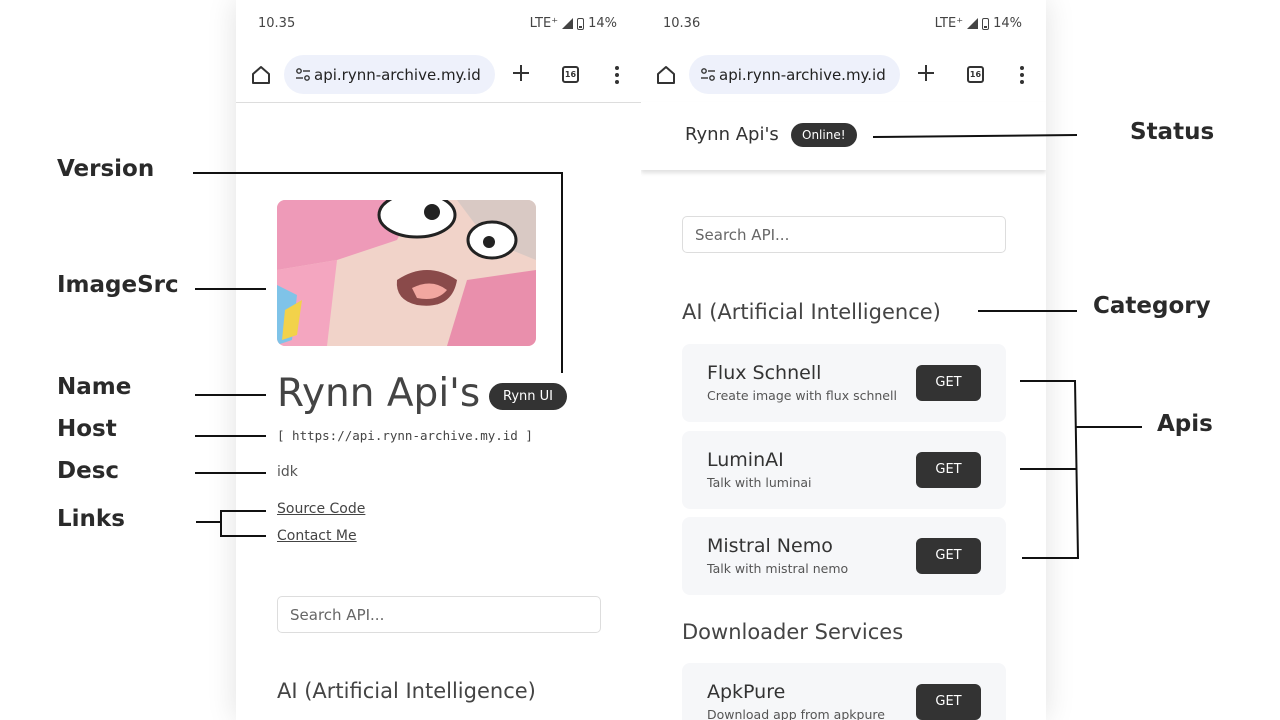 The height and width of the screenshot is (720, 1280). What do you see at coordinates (844, 691) in the screenshot?
I see `api-card: ApkPure Download app from apkpure GET` at bounding box center [844, 691].